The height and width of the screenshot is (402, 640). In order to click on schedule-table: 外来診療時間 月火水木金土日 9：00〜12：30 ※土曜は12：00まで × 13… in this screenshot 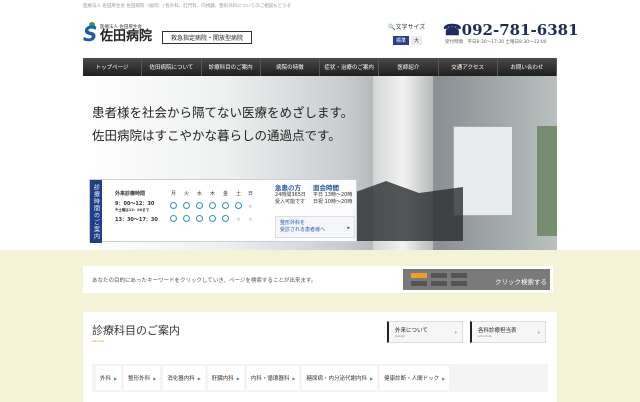, I will do `click(184, 206)`.